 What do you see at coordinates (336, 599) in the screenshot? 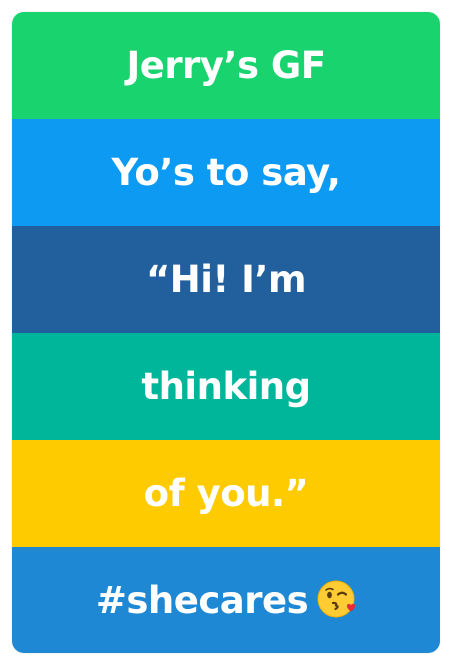
I see `kissing-face-winking-icon` at bounding box center [336, 599].